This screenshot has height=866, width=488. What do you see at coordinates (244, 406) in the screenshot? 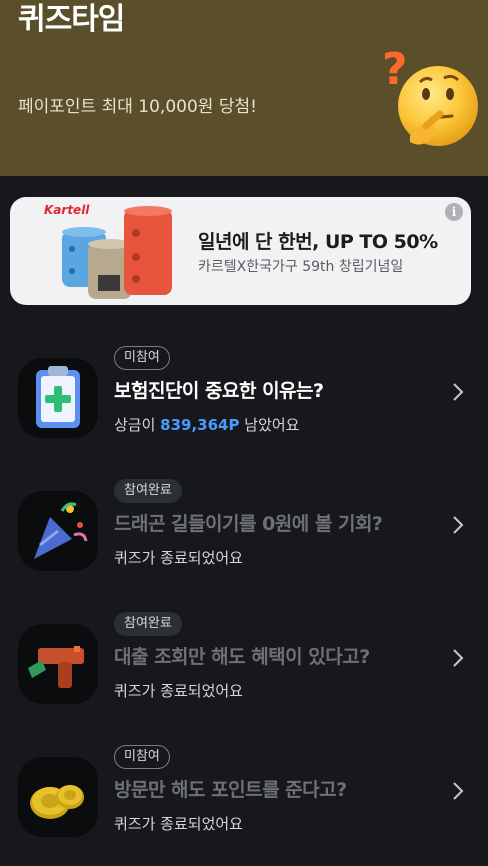
I see `quiz-item: 미참여 보험진단이 중요한 이유는? 상금이 839,364P 남았어요` at bounding box center [244, 406].